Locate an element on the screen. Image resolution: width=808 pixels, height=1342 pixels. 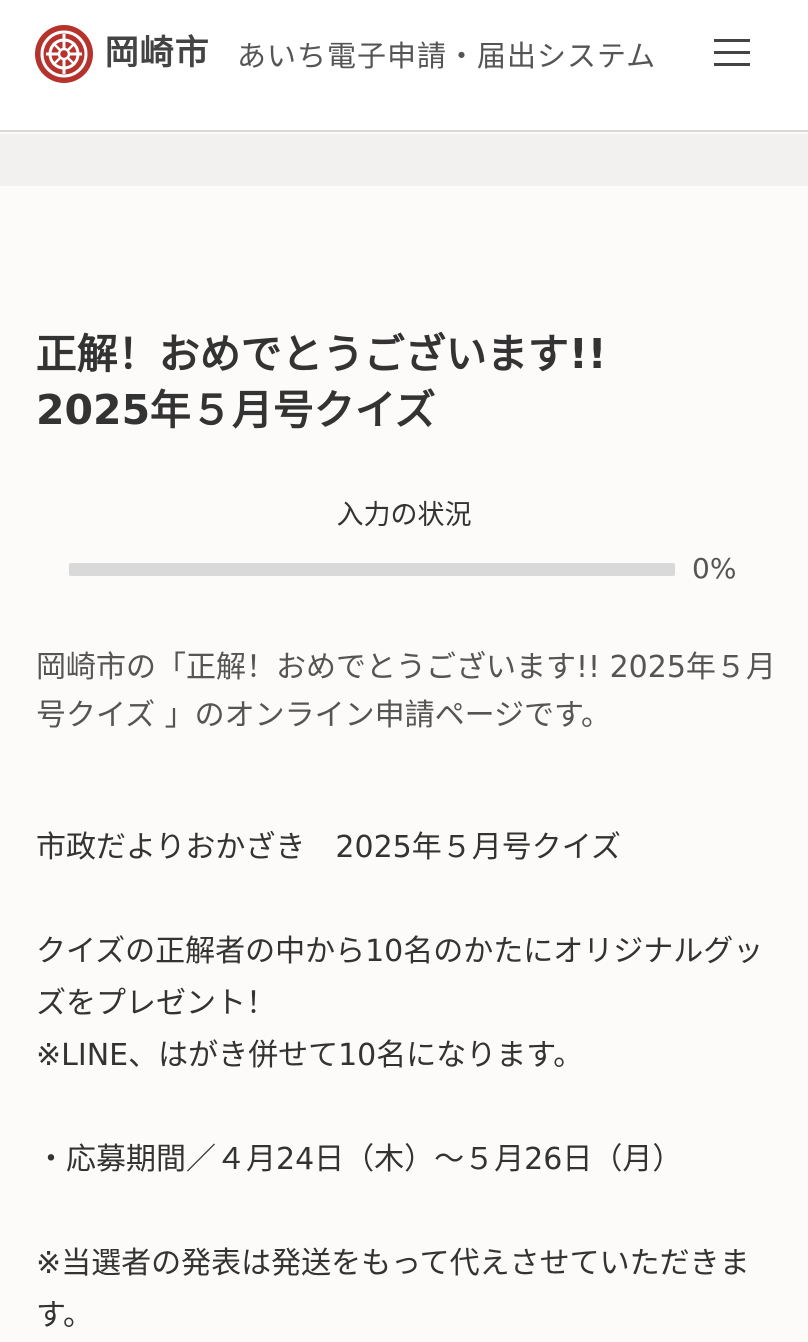
page-title: 正解！おめでとうございます!! 2025年５月号クイズ is located at coordinates (406, 382).